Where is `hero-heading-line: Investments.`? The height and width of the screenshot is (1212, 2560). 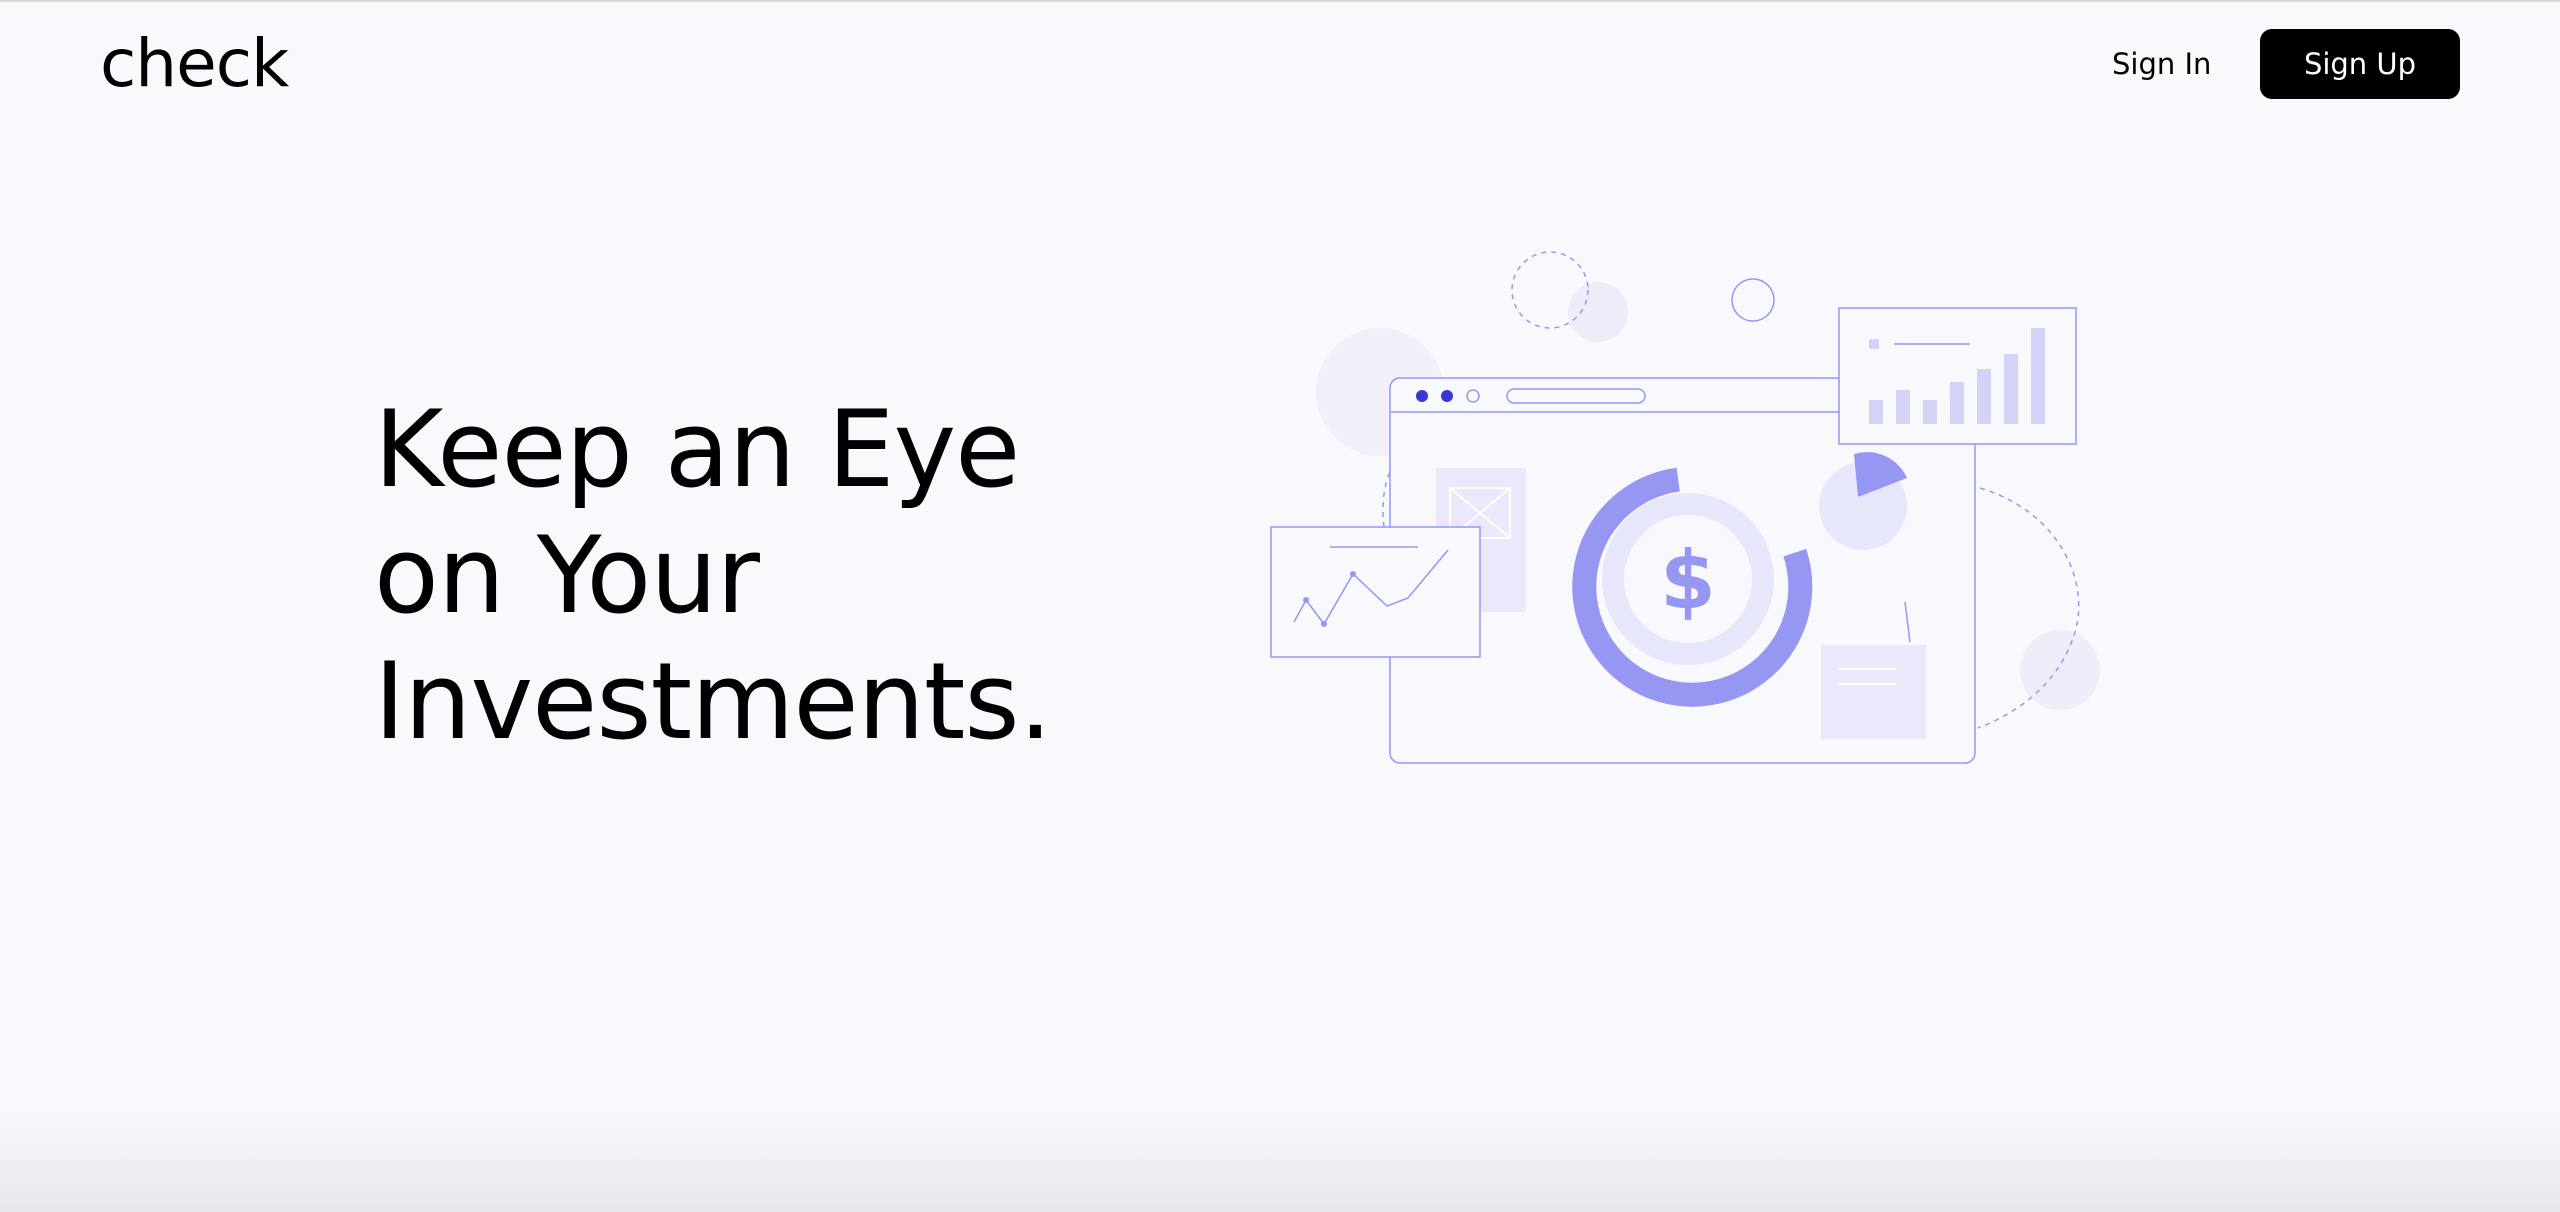
hero-heading-line: Investments. is located at coordinates (713, 701).